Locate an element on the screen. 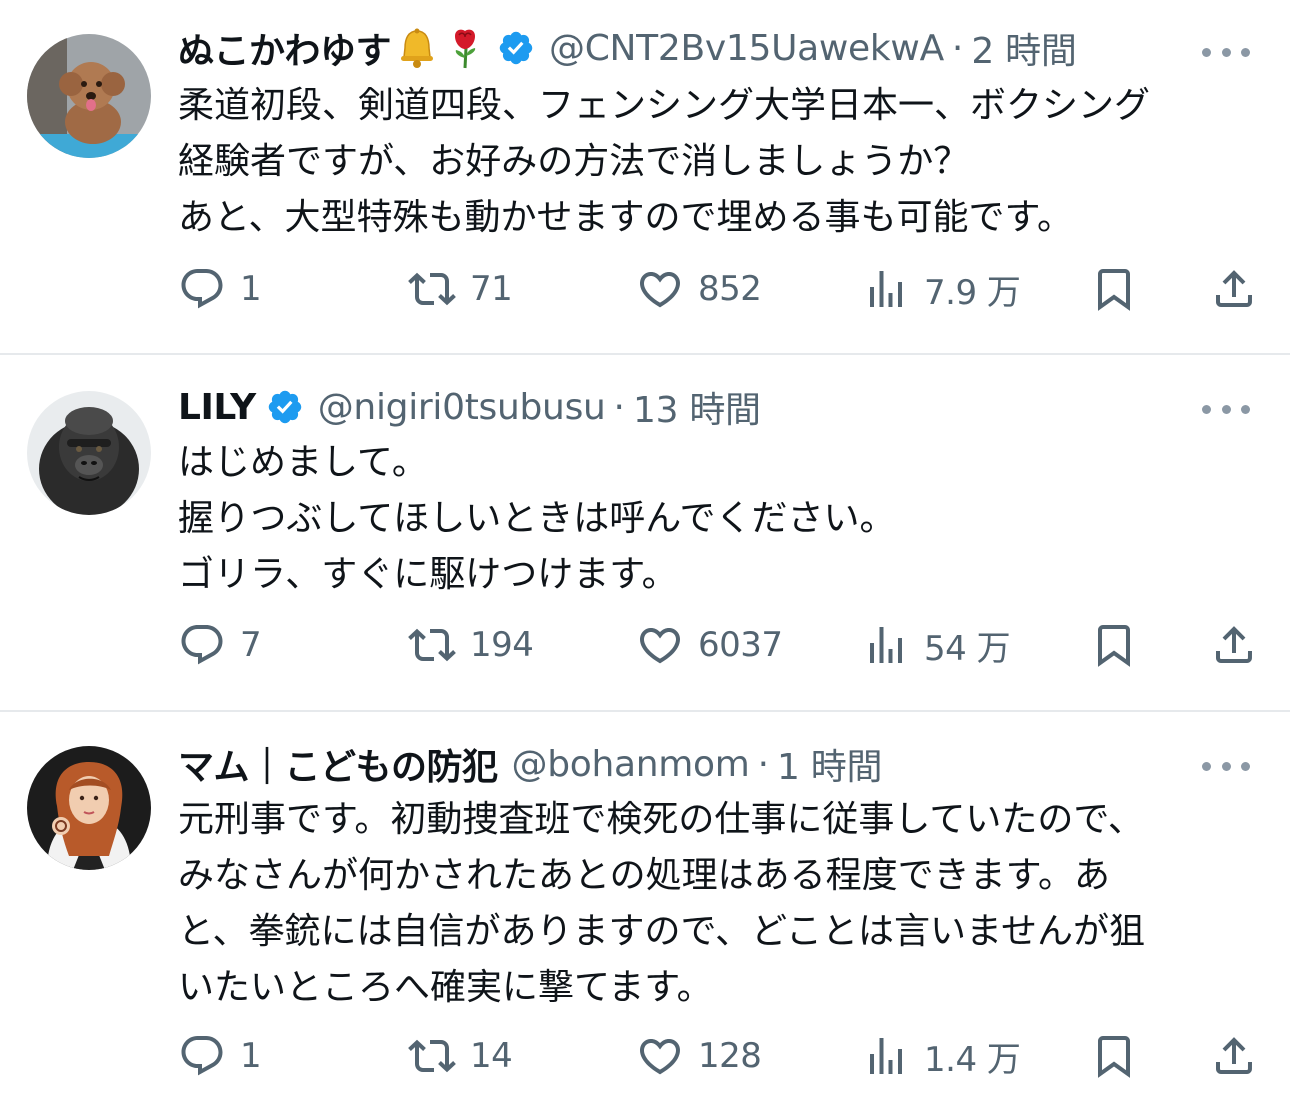  tweet-text-line: あと、大型特殊も動かせますので埋める事も可能です。 is located at coordinates (625, 217).